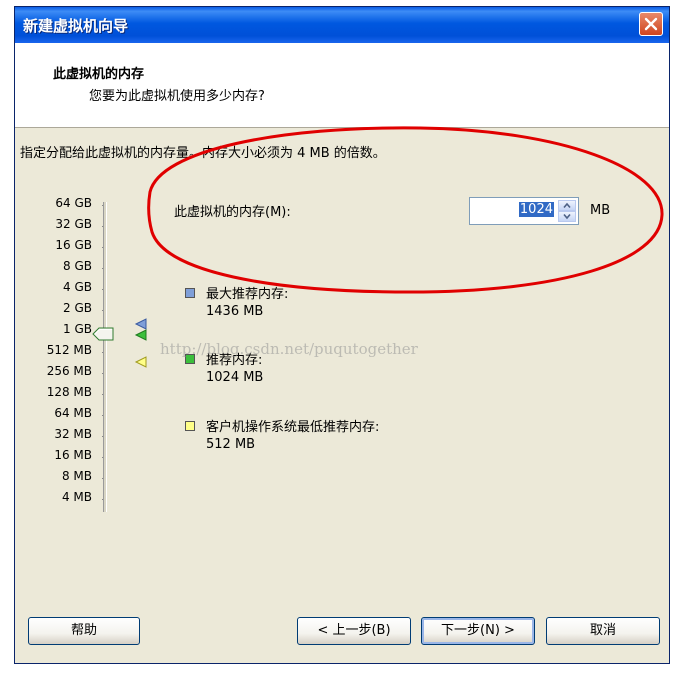 The height and width of the screenshot is (675, 684). Describe the element at coordinates (232, 212) in the screenshot. I see `memory-label: 此虚拟机的内存(M):` at that location.